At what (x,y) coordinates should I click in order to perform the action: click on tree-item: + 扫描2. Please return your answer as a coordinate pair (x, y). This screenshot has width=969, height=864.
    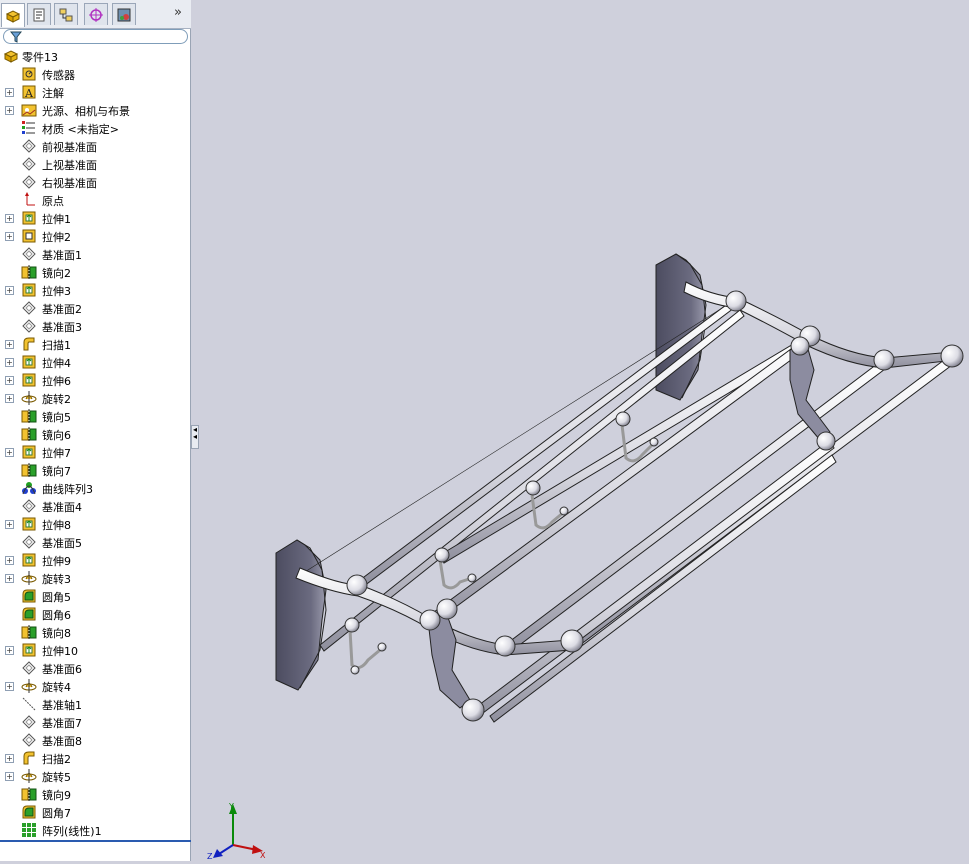
    Looking at the image, I should click on (95, 758).